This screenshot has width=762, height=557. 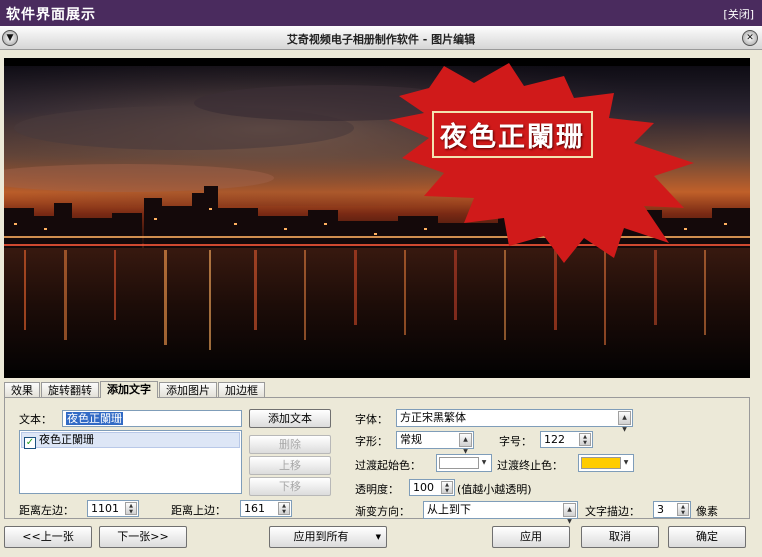 I want to click on gradient-start-label: 过渡起始色：, so click(x=388, y=465).